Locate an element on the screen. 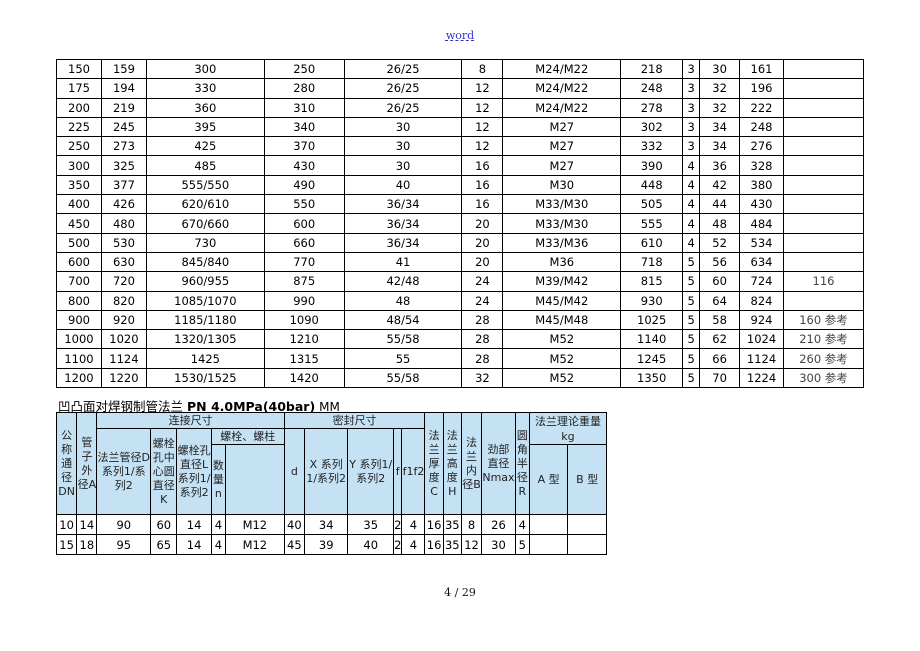 The width and height of the screenshot is (920, 651). table-cell: 1420 is located at coordinates (304, 378).